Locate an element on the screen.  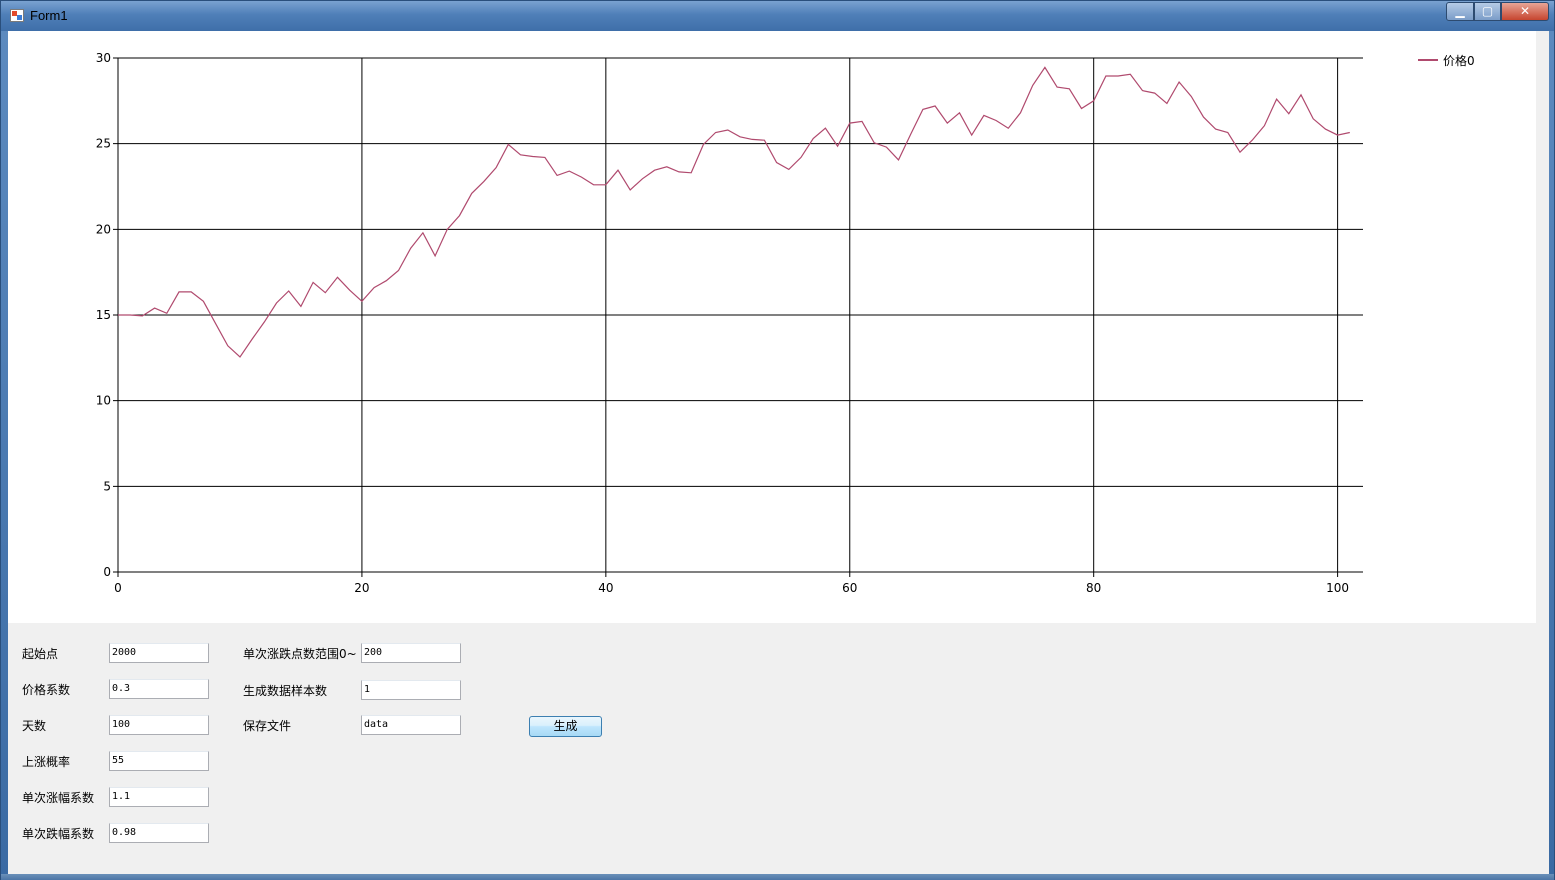
title-bar: Form1 ▁ ▢ ✕ is located at coordinates (777, 16).